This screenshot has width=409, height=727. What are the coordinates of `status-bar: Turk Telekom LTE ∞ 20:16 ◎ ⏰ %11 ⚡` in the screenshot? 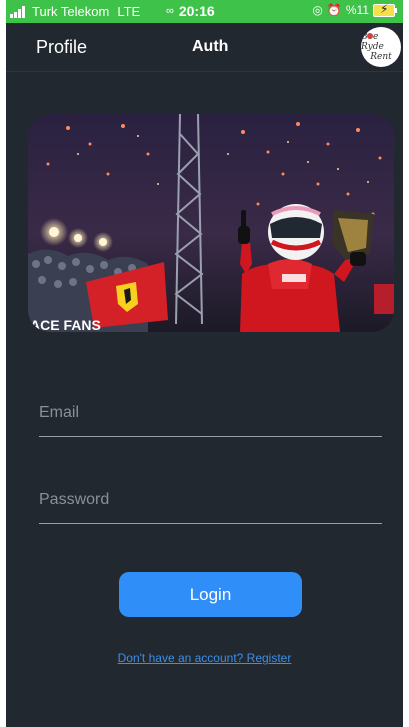 It's located at (204, 11).